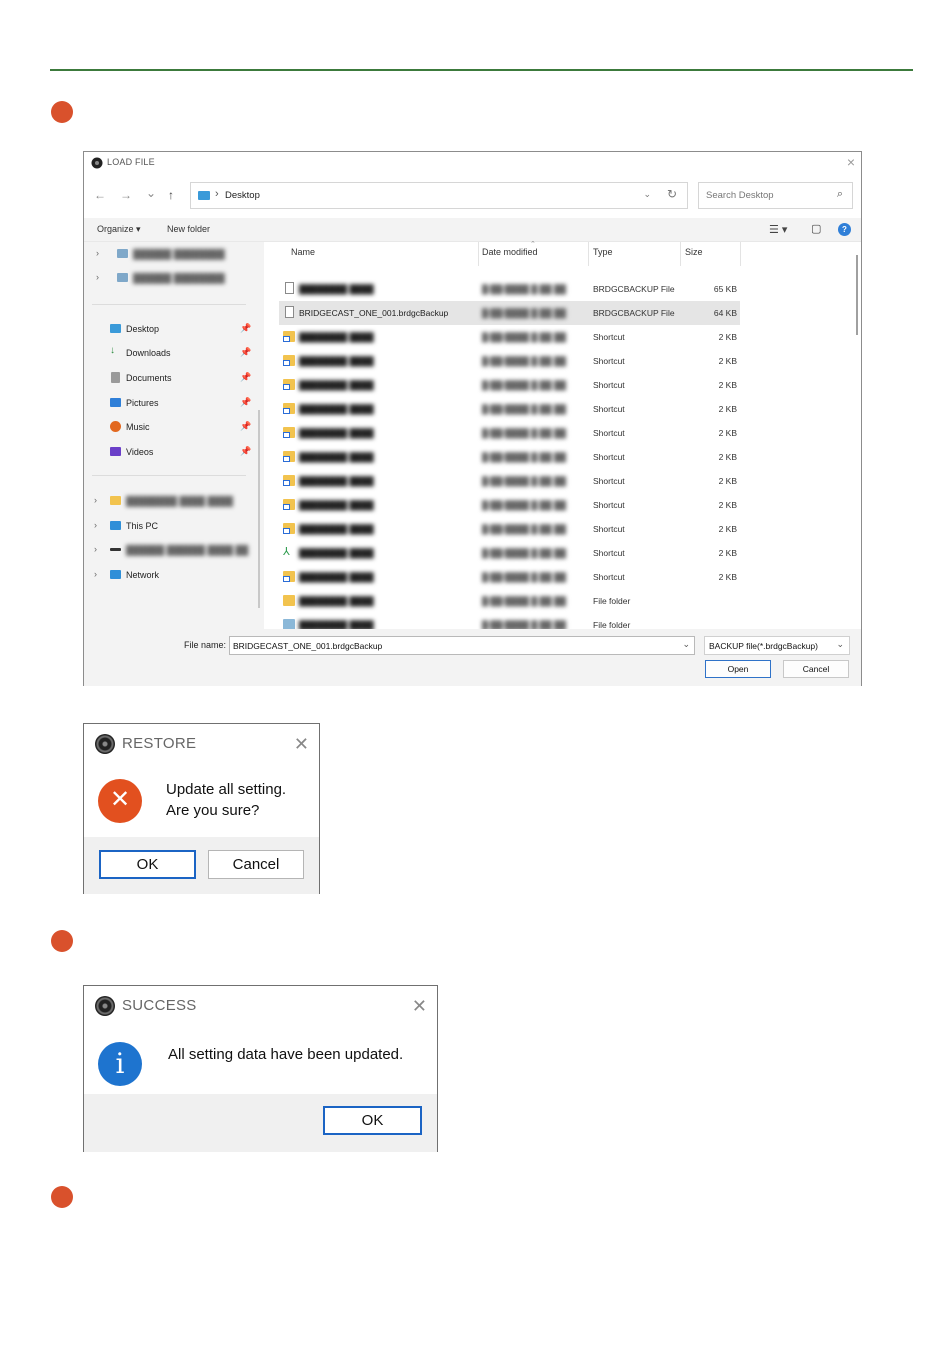  Describe the element at coordinates (119, 229) in the screenshot. I see `organize-button: Organize ▾` at that location.